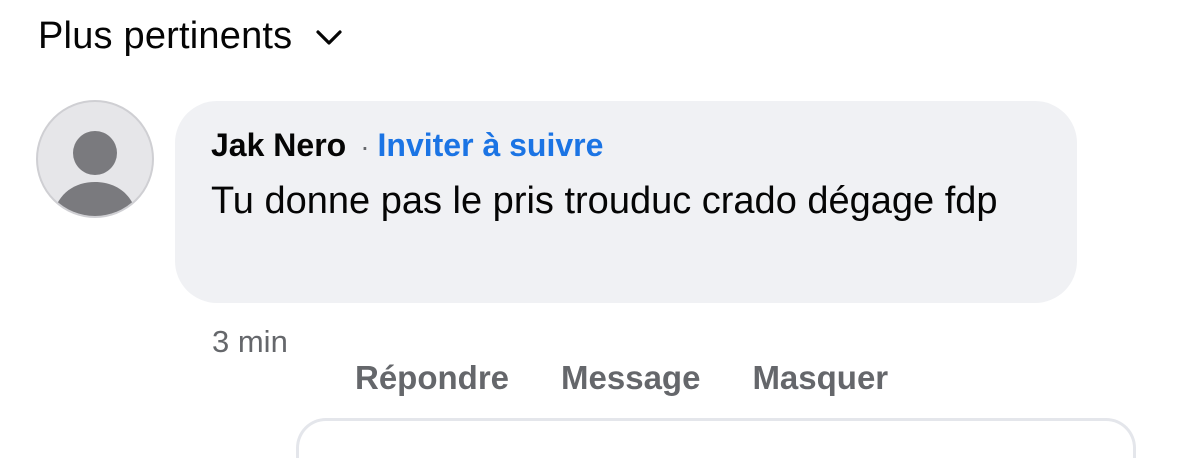  Describe the element at coordinates (250, 342) in the screenshot. I see `comment-timestamp: 3 min` at that location.